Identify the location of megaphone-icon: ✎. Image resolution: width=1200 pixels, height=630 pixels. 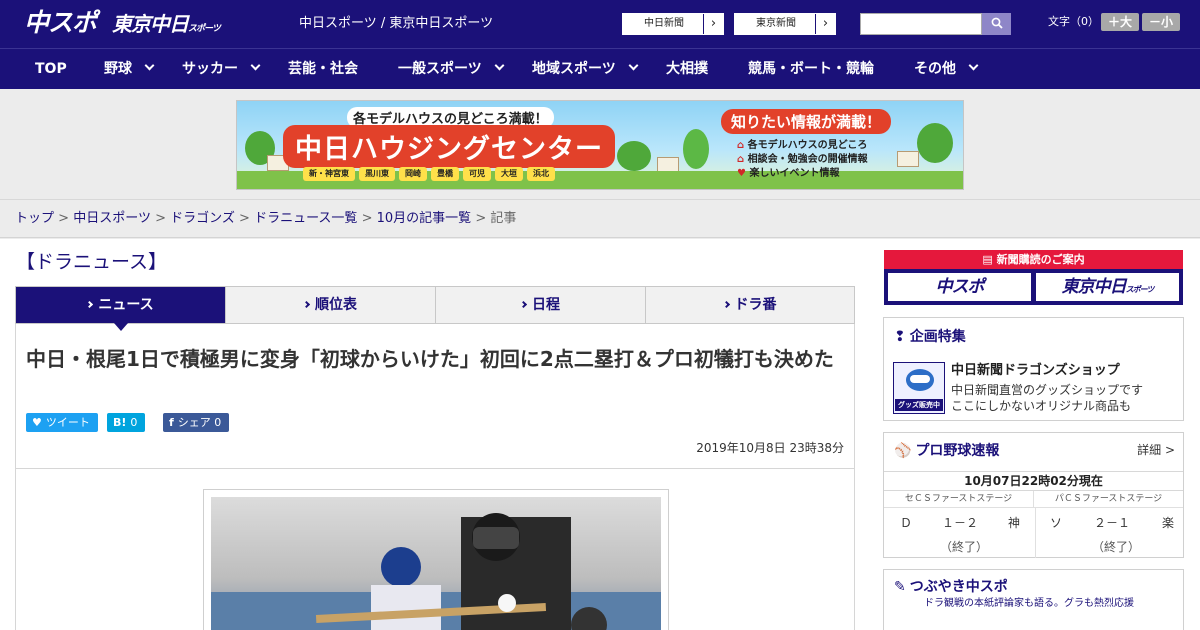
(900, 587).